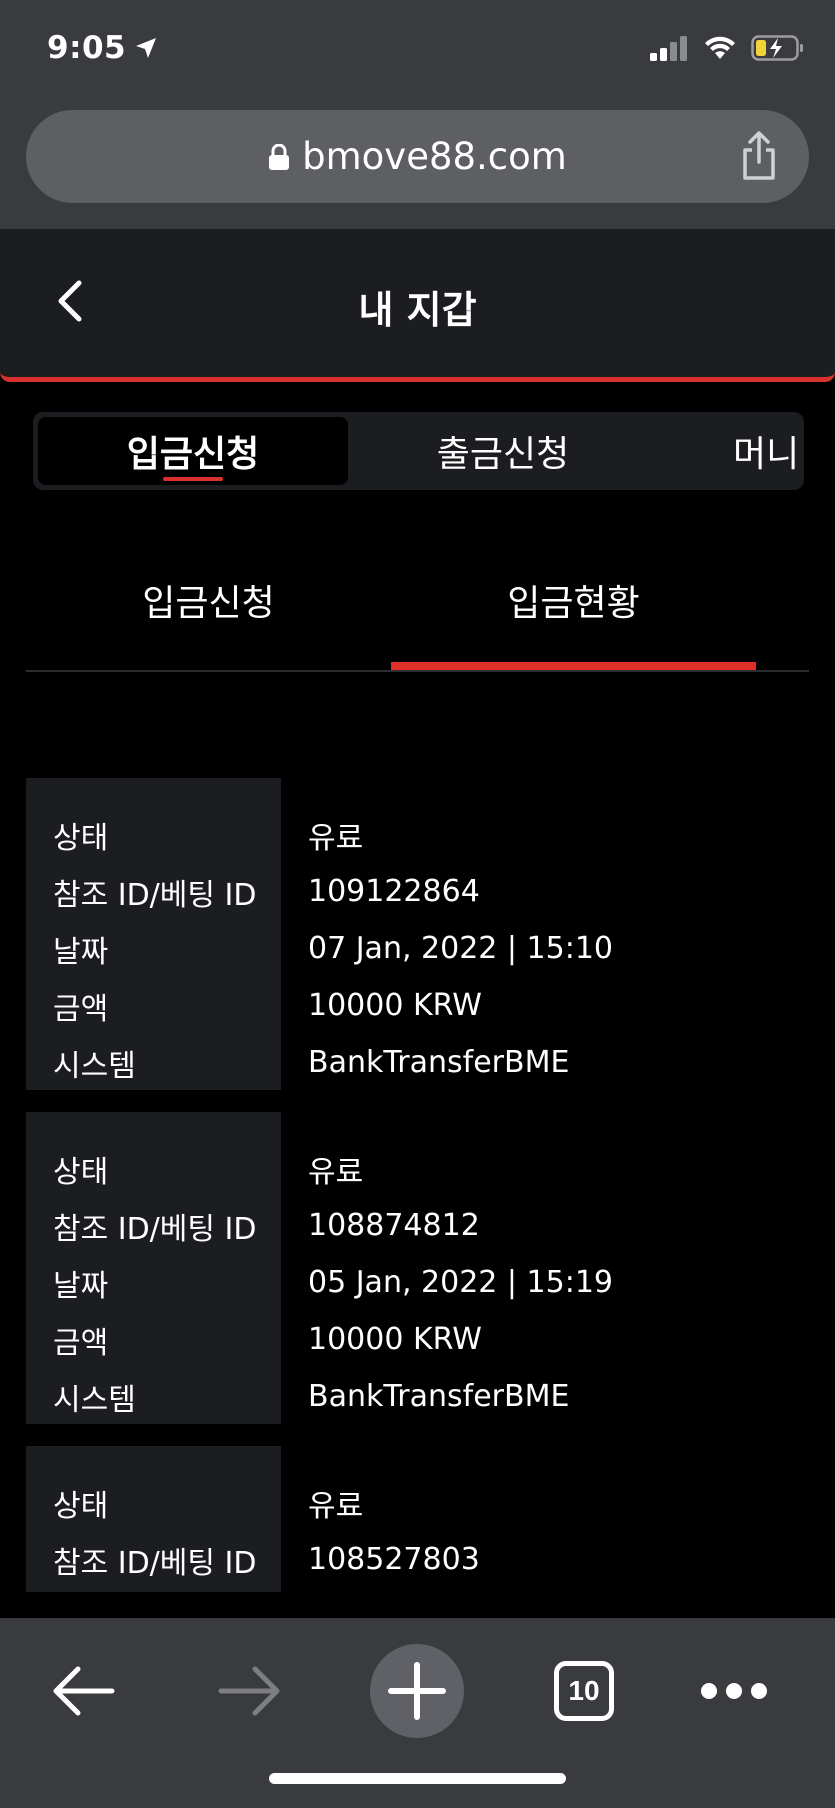  Describe the element at coordinates (279, 156) in the screenshot. I see `lock-icon` at that location.